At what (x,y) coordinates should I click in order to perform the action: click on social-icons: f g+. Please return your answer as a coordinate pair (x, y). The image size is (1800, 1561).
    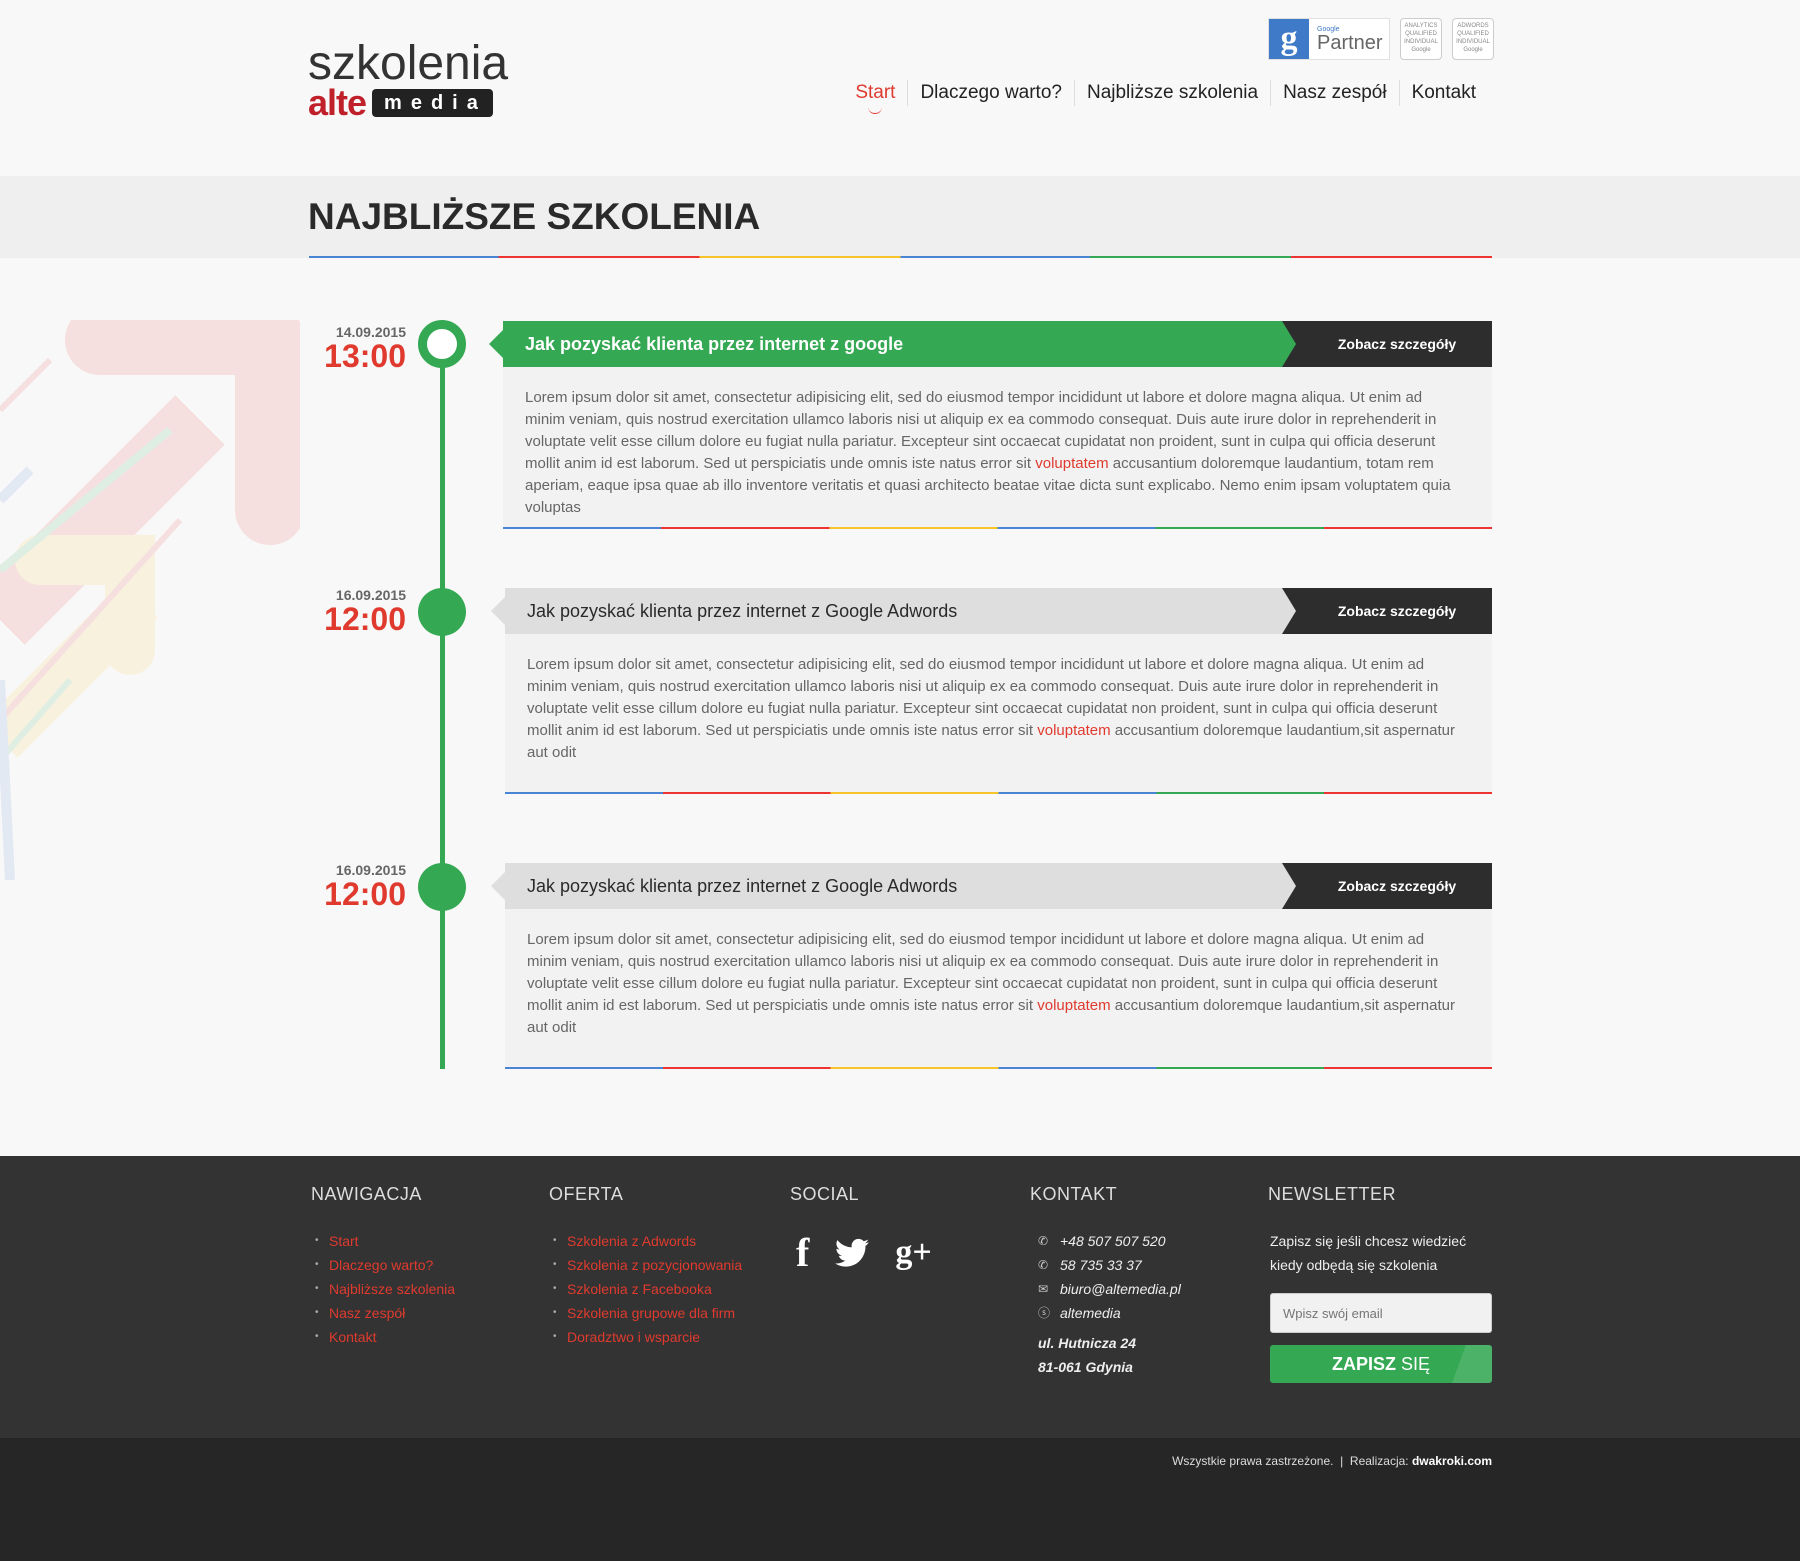
    Looking at the image, I should click on (861, 1252).